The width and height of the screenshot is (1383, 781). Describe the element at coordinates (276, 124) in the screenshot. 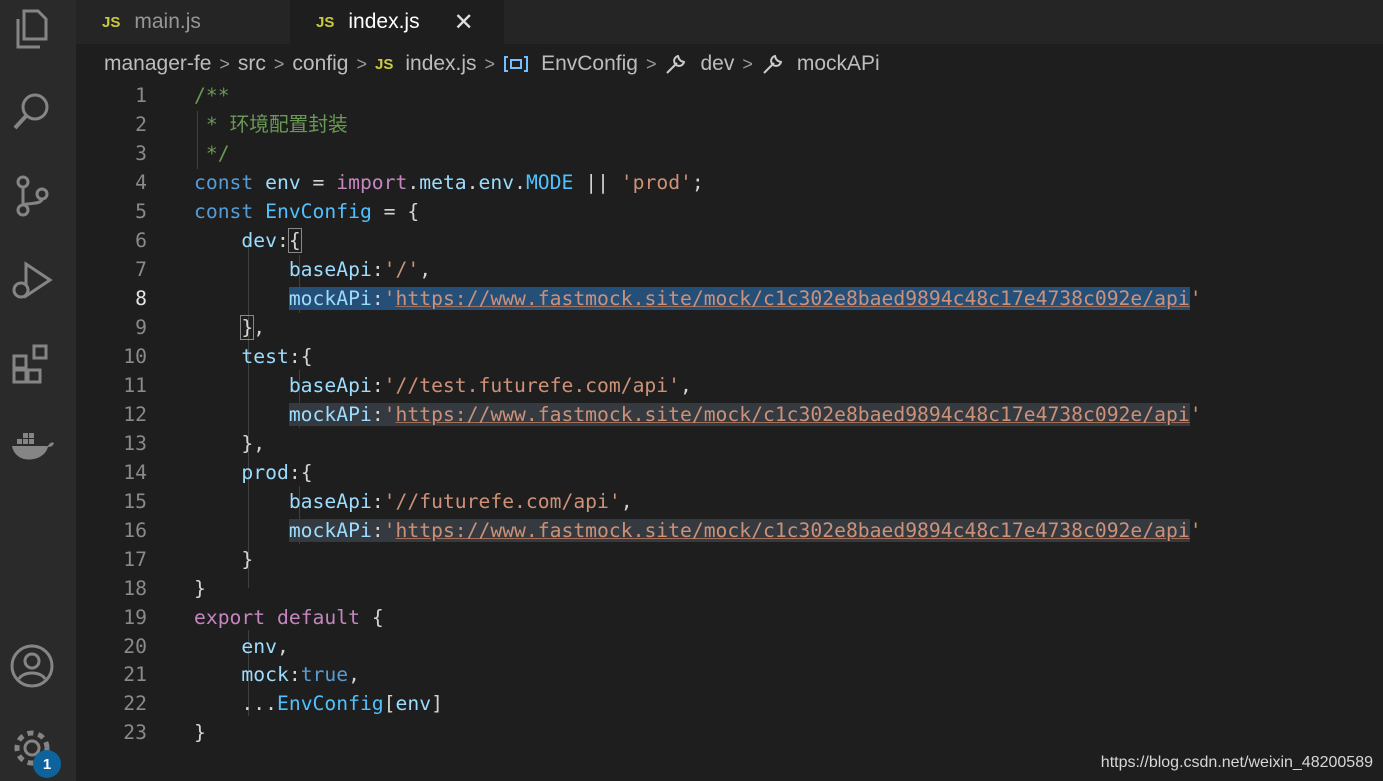

I see `comment-text: * 环境配置封装` at that location.